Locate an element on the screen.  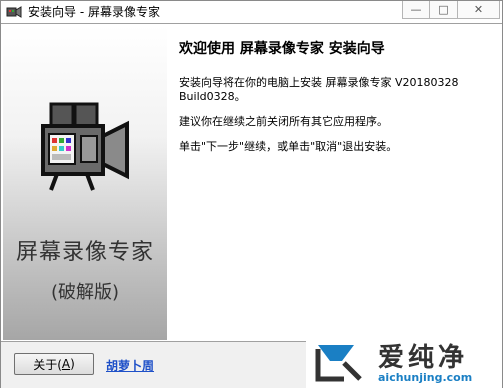
about-button-accelerator: A is located at coordinates (66, 364).